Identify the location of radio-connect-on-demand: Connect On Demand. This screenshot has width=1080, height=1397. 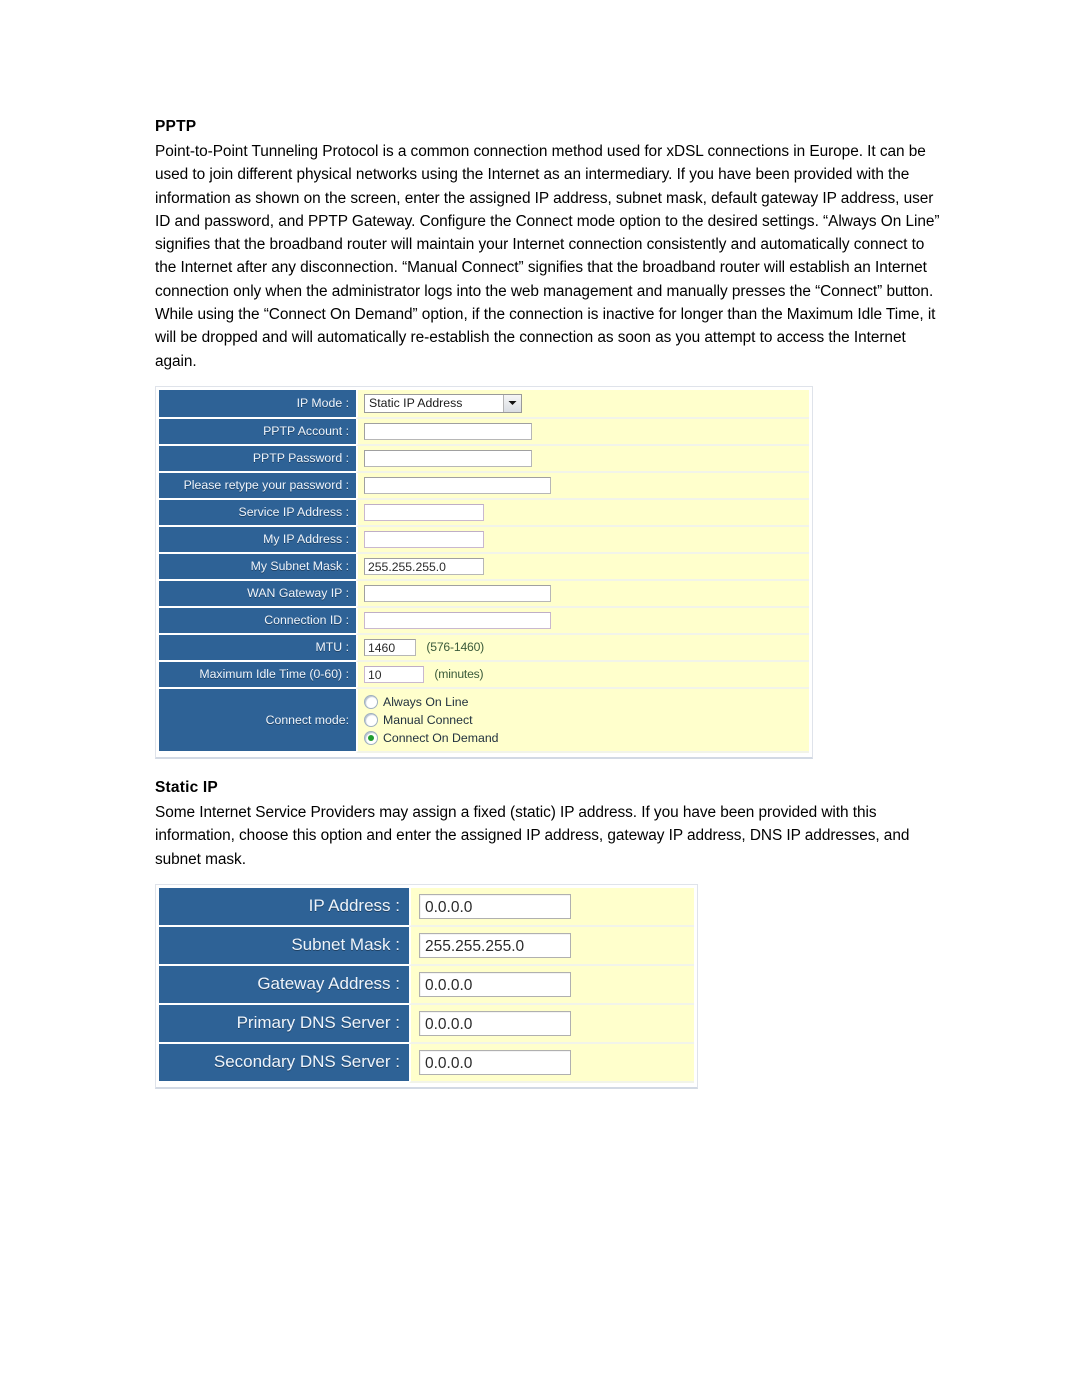
(583, 738).